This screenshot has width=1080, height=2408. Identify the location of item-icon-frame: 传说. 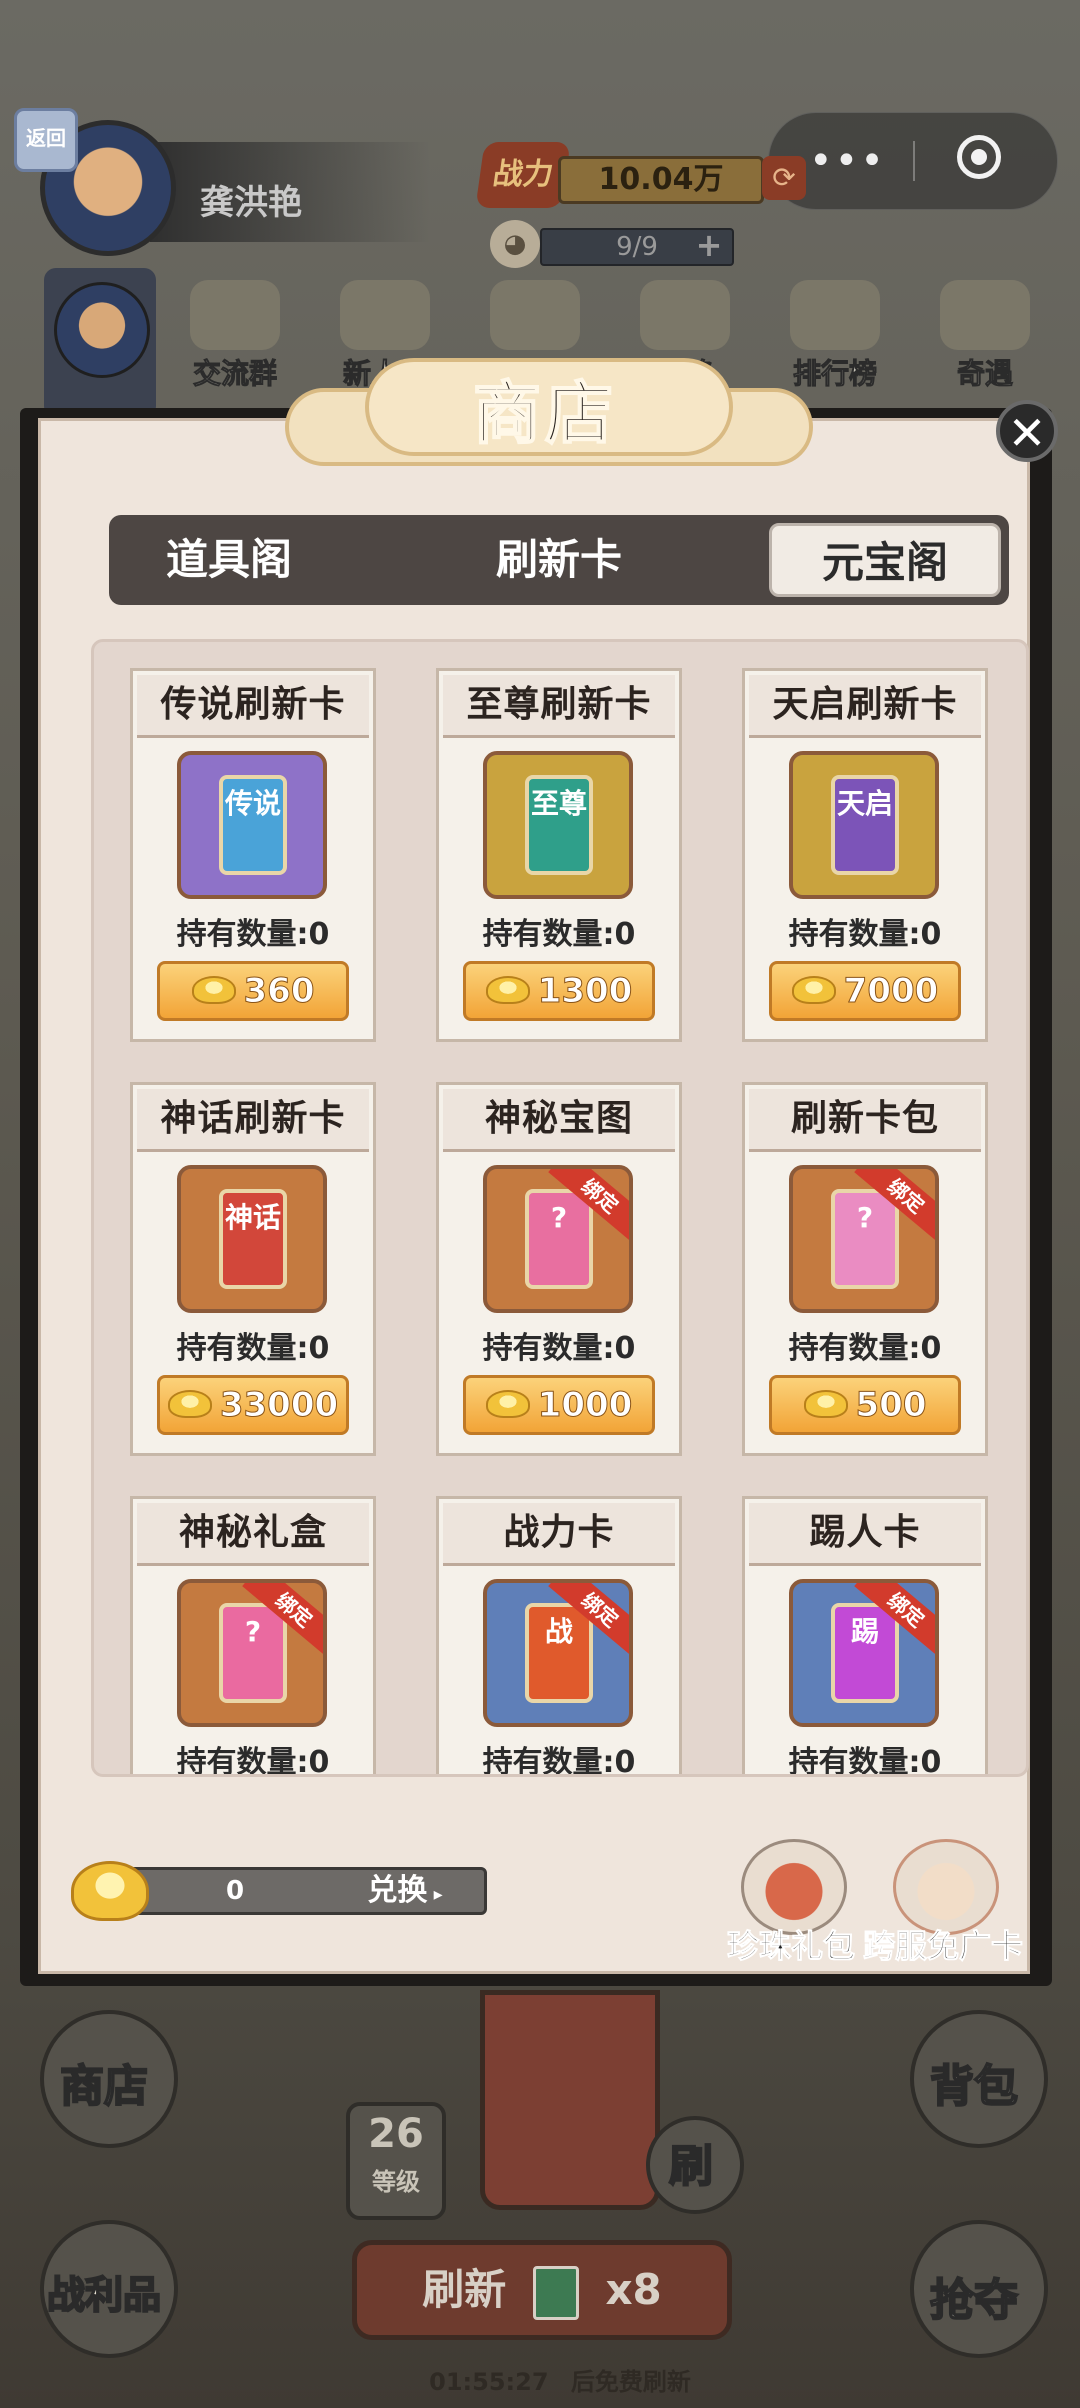
(252, 825).